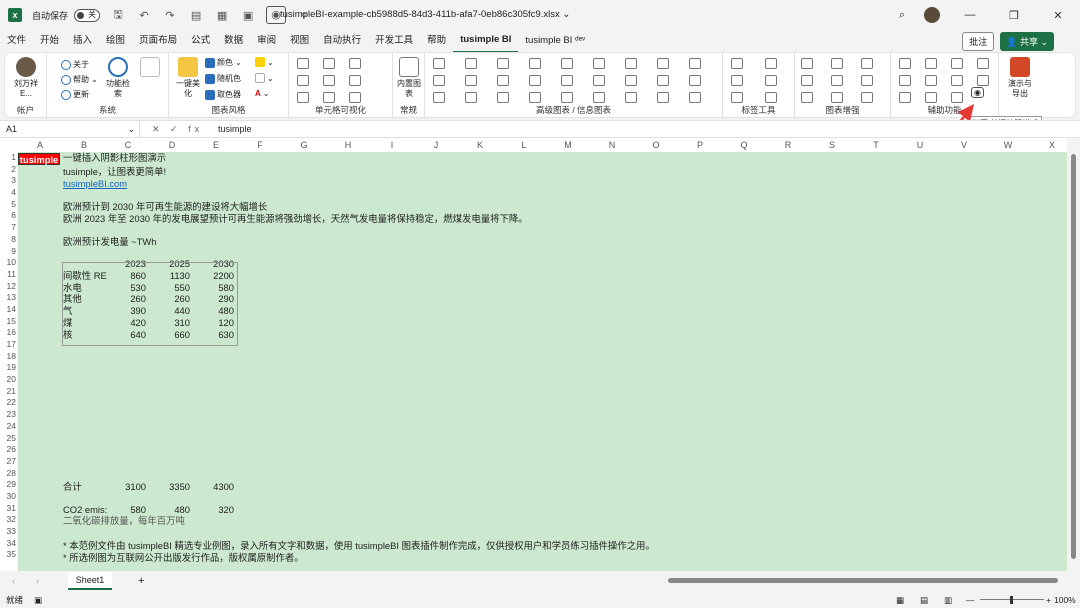 Image resolution: width=1080 pixels, height=608 pixels. Describe the element at coordinates (110, 242) in the screenshot. I see `cell-b8: 欧洲预计发电量 ~TWh` at that location.